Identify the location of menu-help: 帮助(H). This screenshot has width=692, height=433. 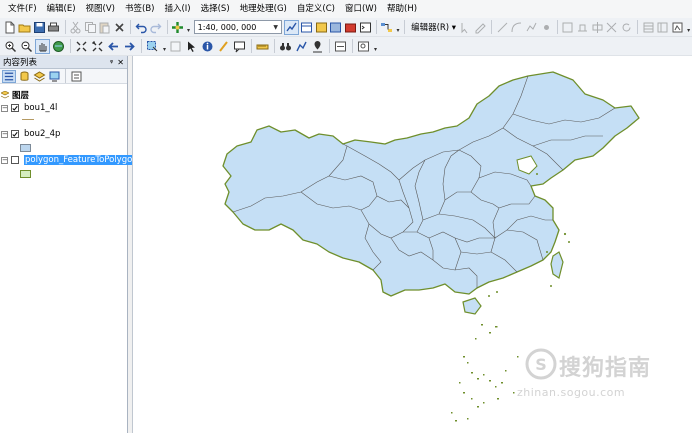
(402, 9).